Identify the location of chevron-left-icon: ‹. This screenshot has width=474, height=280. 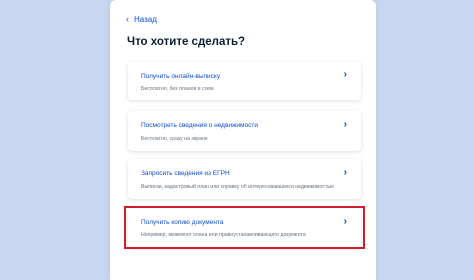
(127, 19).